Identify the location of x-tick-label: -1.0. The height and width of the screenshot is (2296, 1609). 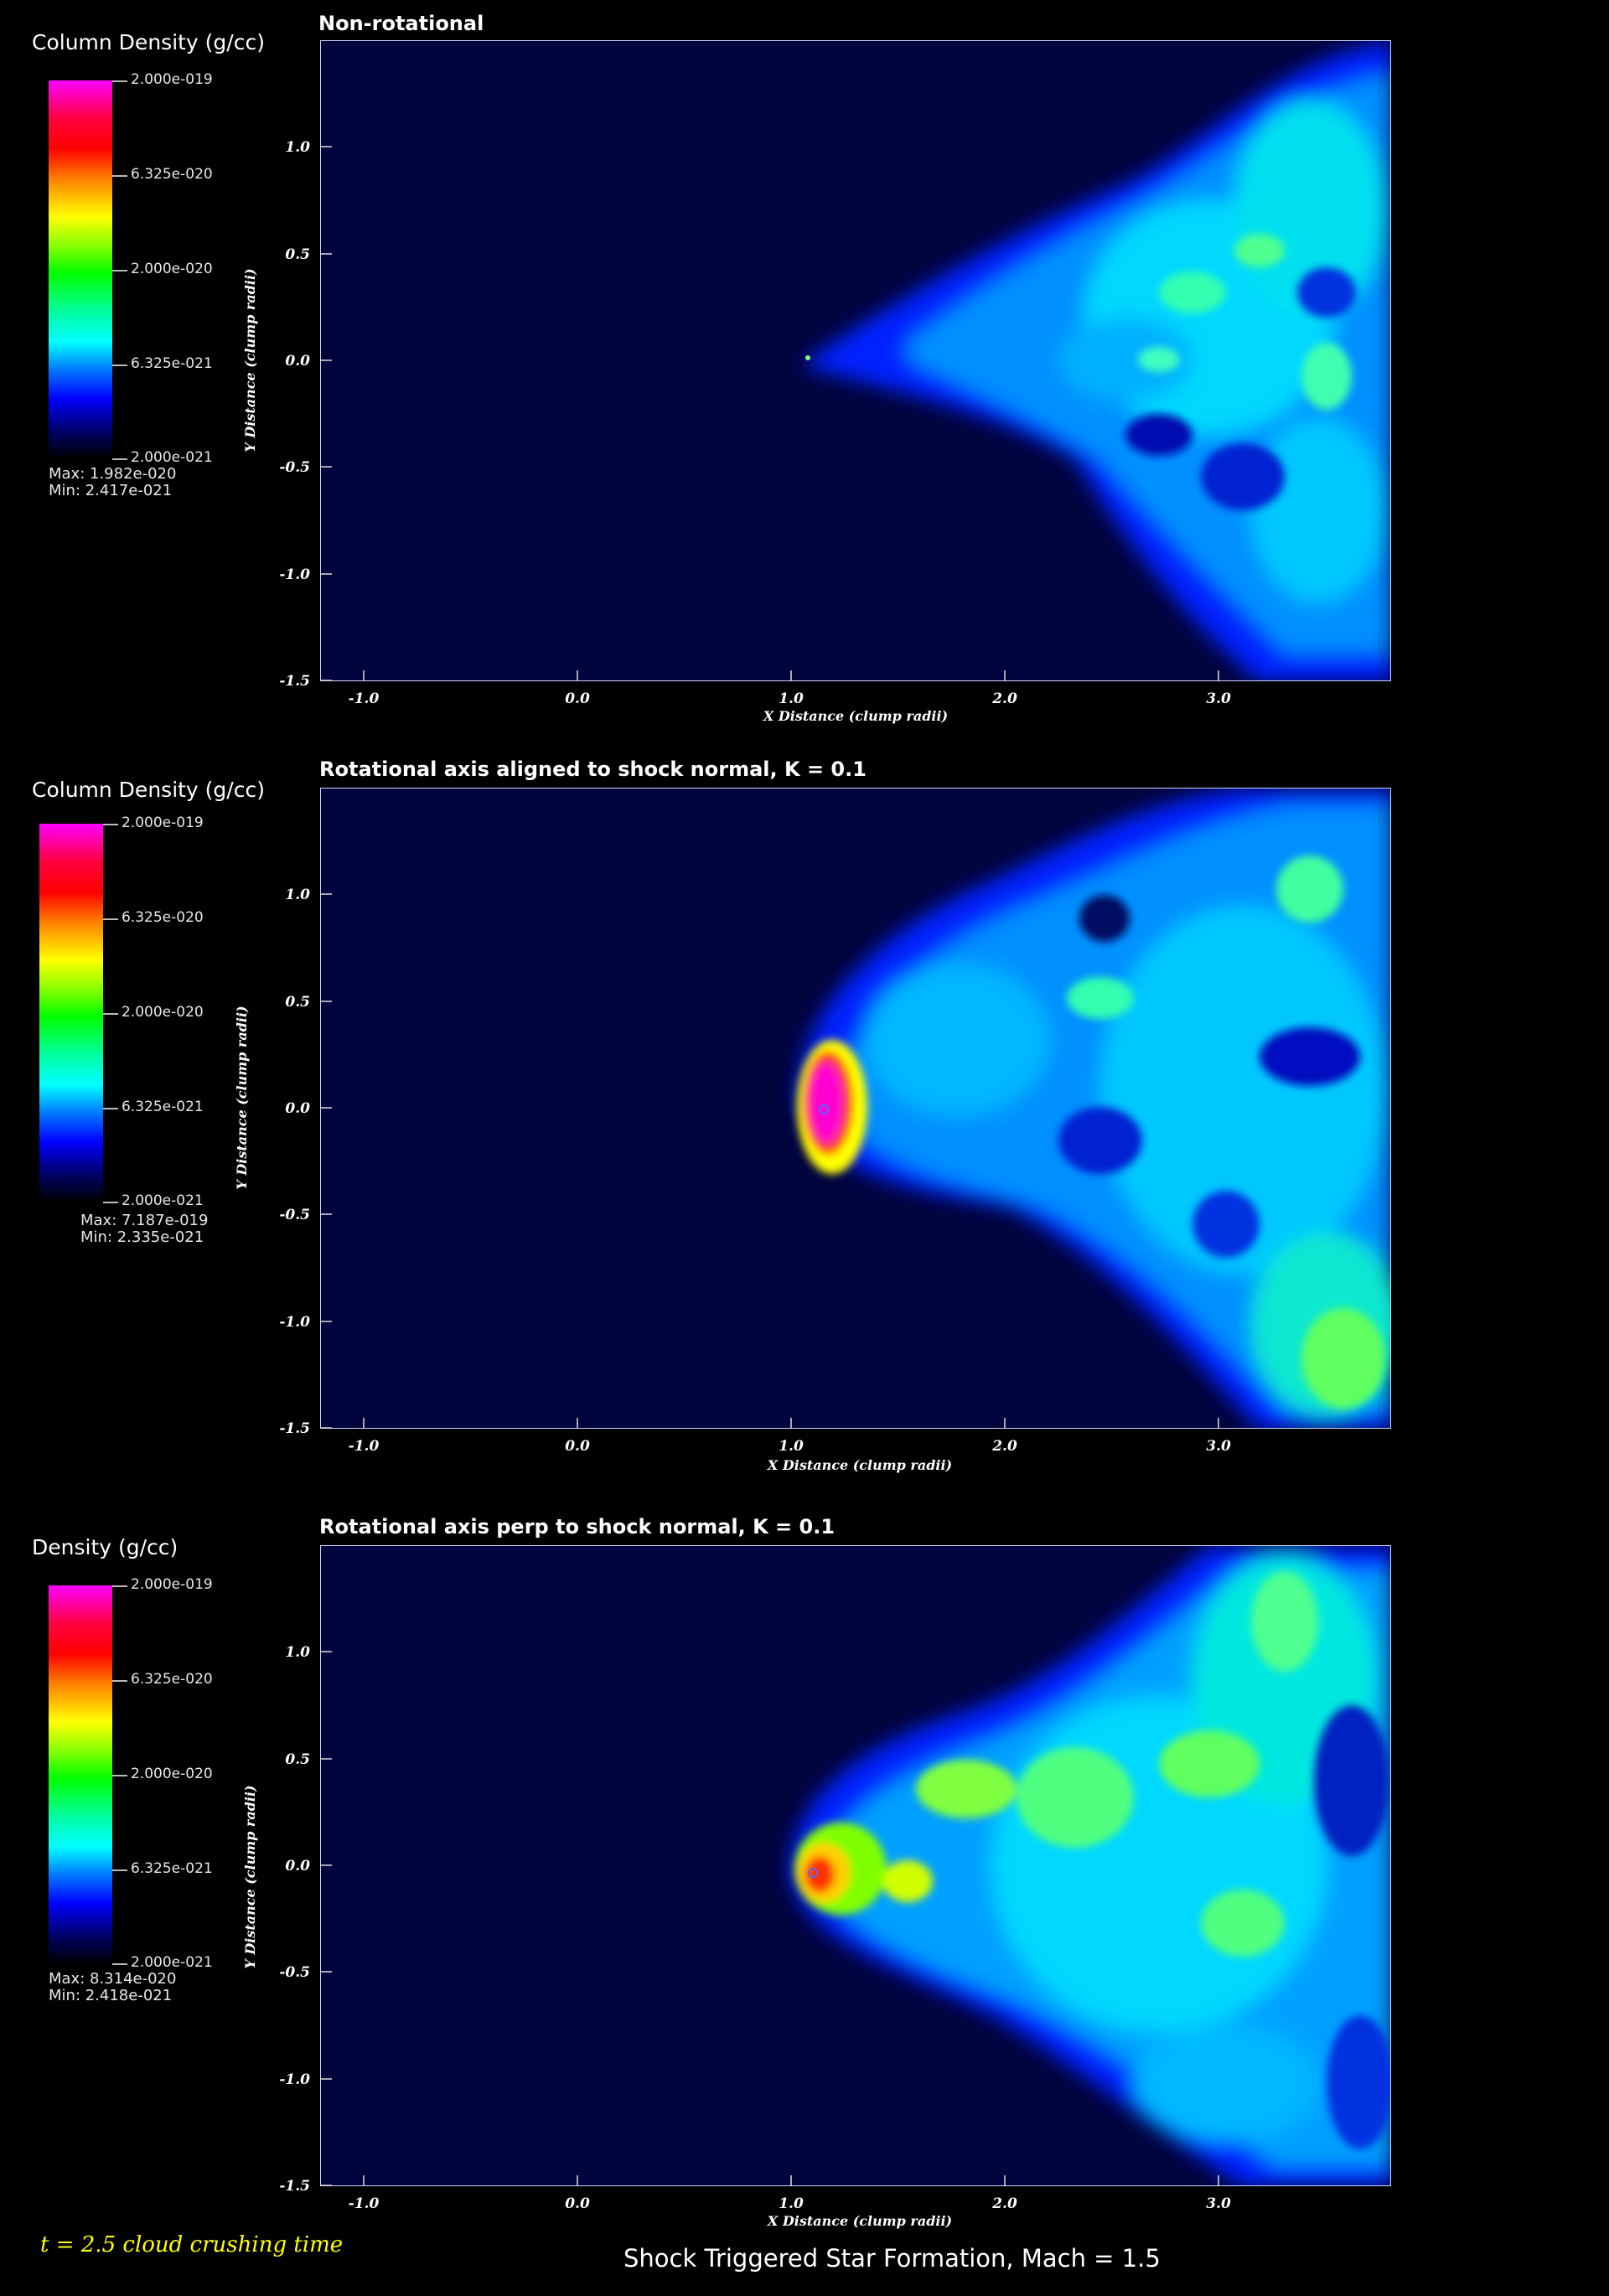
(364, 2203).